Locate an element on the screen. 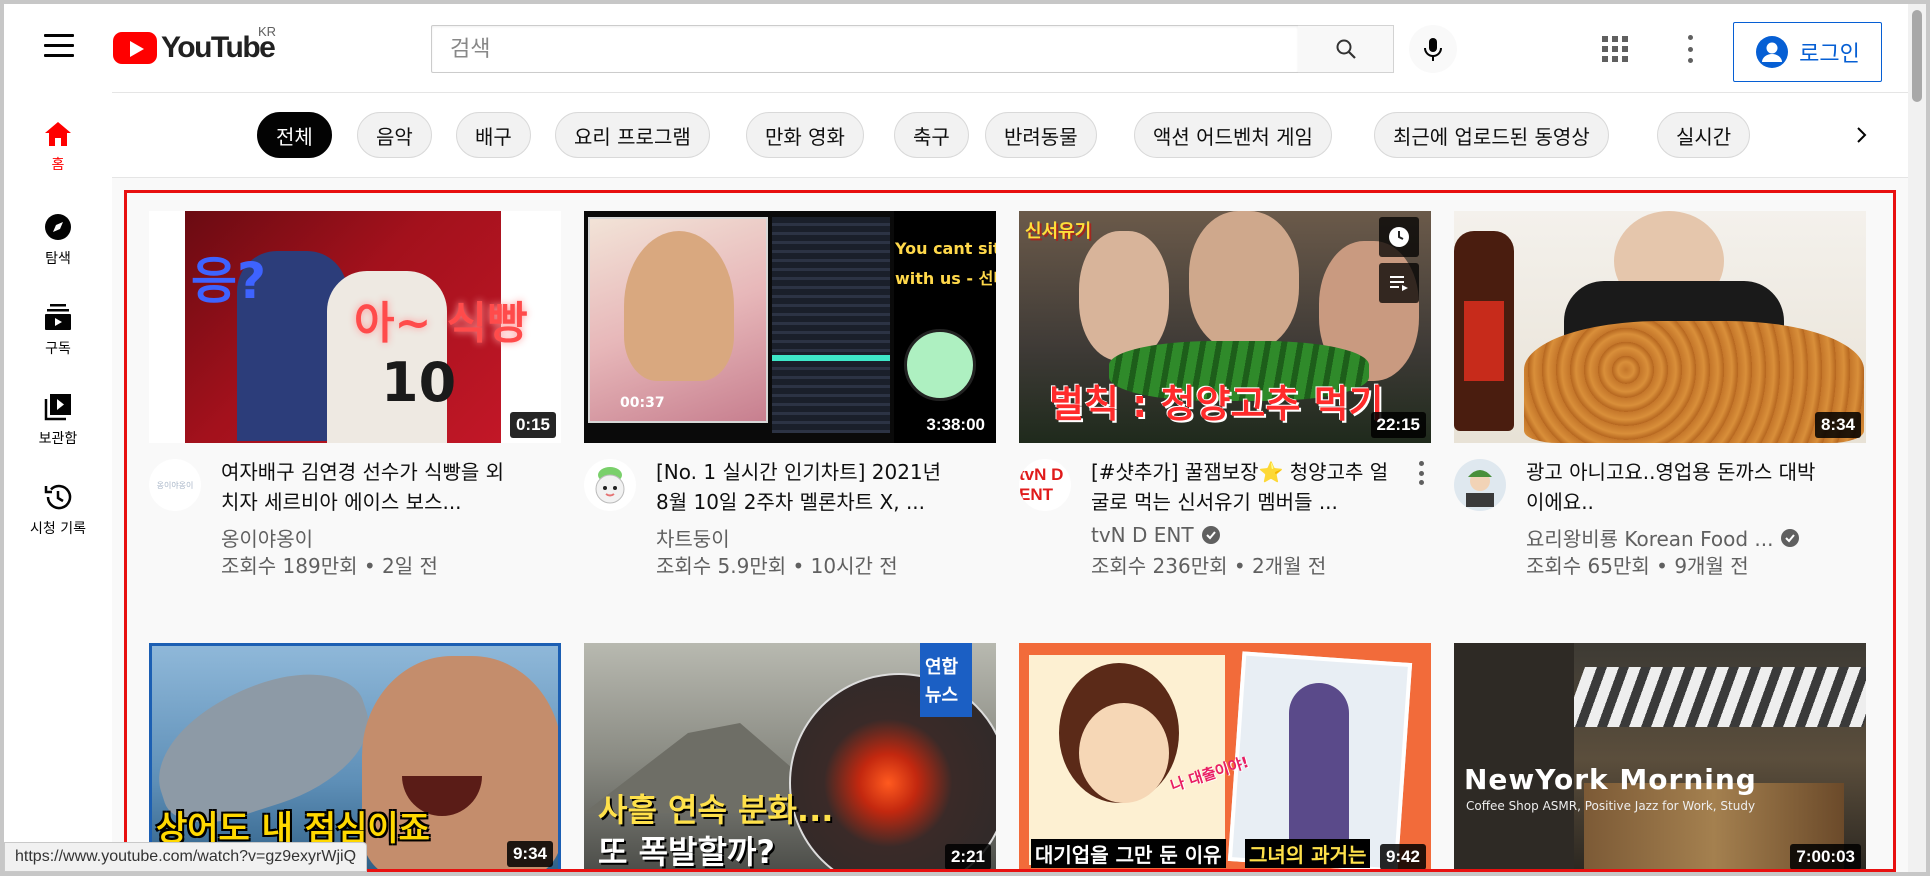 The image size is (1930, 876). chip-cooking: 요리 프로그램 is located at coordinates (632, 135).